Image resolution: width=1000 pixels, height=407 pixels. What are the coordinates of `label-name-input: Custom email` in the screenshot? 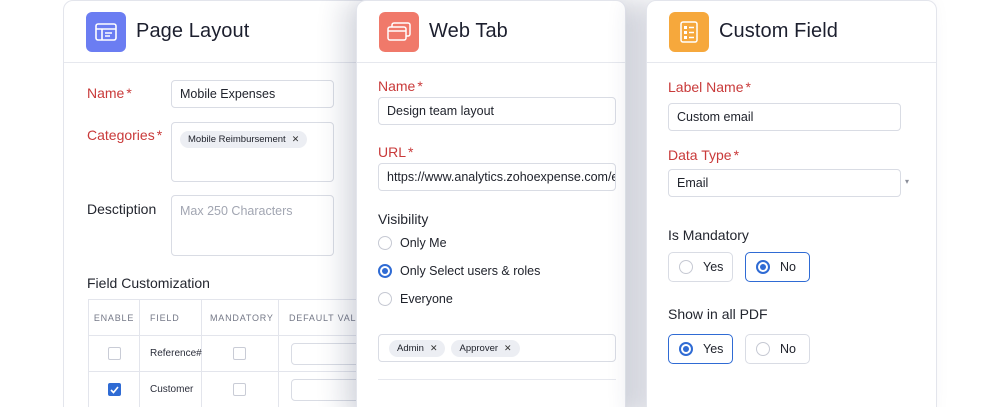 It's located at (784, 117).